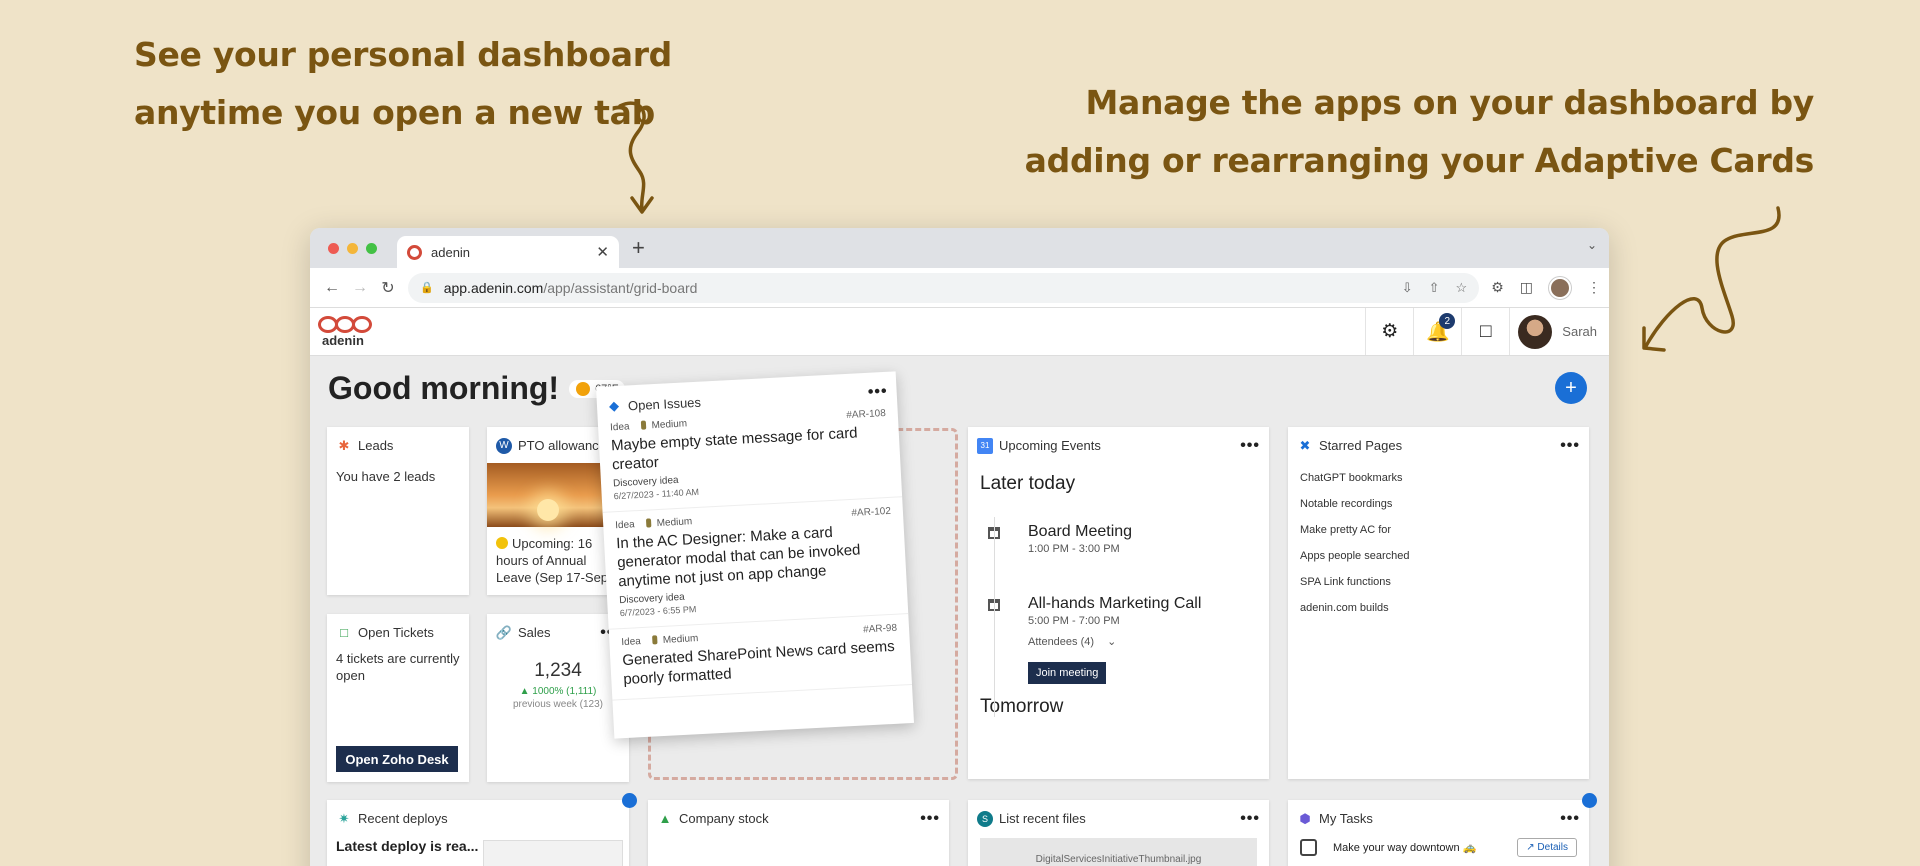  What do you see at coordinates (403, 818) in the screenshot?
I see `card-title: Recent deploys` at bounding box center [403, 818].